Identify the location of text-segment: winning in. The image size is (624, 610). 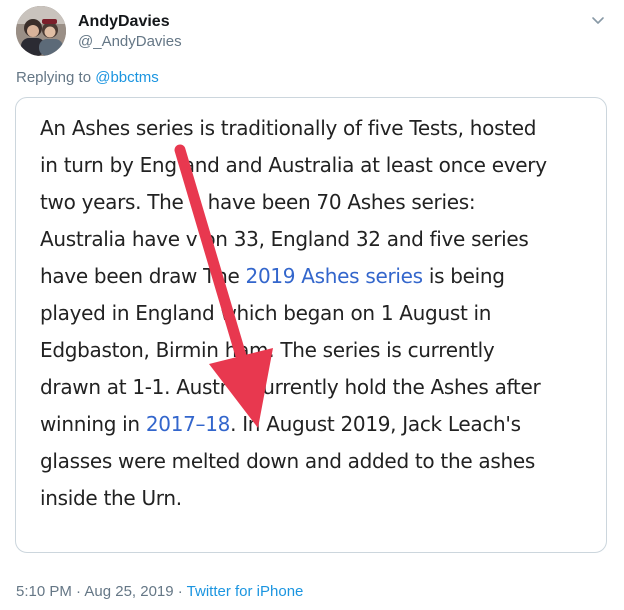
(93, 424).